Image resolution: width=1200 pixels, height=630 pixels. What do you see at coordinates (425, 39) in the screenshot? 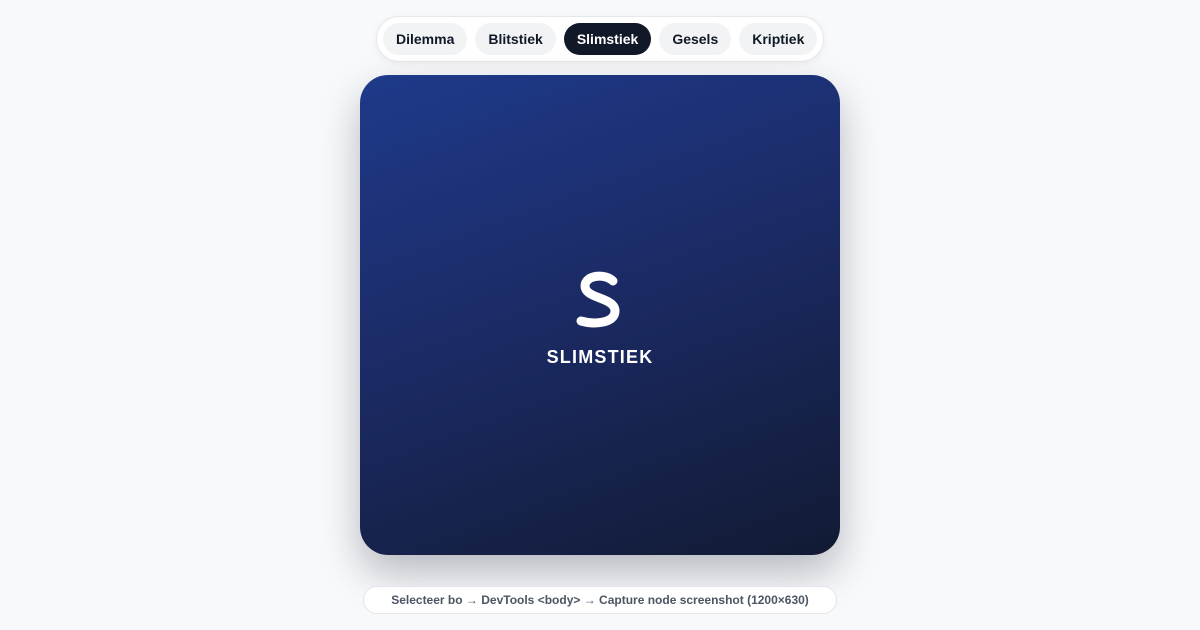
I see `tab-dilemma: Dilemma` at bounding box center [425, 39].